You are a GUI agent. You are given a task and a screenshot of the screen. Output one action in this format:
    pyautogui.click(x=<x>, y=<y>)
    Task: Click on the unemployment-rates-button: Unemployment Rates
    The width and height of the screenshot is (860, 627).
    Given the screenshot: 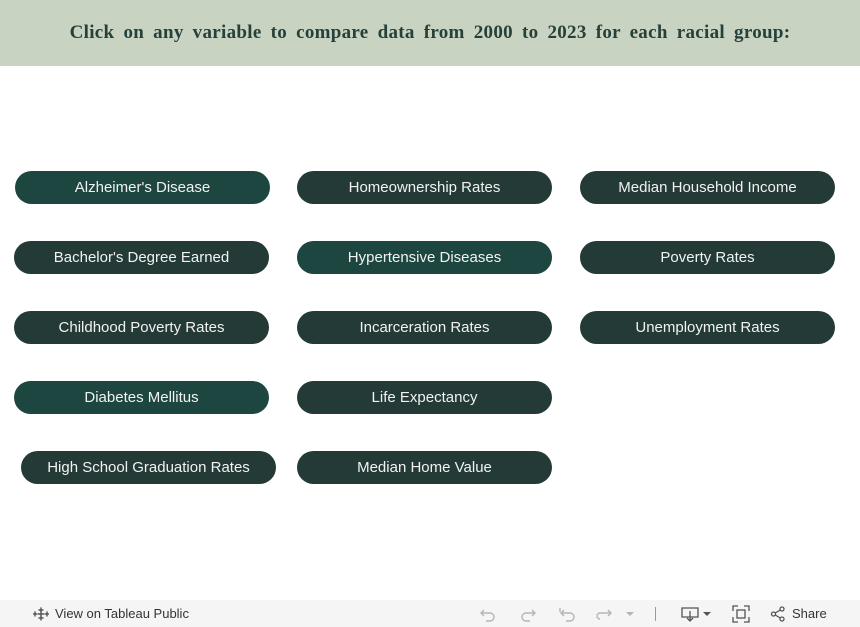 What is the action you would take?
    pyautogui.click(x=707, y=327)
    